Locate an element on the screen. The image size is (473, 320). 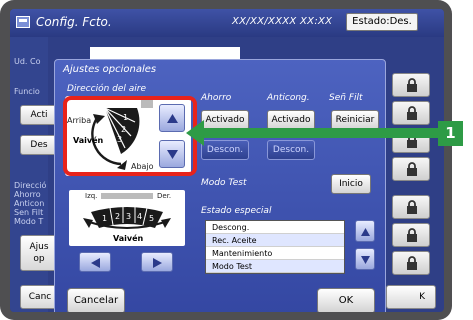
callout-number: 1 is located at coordinates (450, 133).